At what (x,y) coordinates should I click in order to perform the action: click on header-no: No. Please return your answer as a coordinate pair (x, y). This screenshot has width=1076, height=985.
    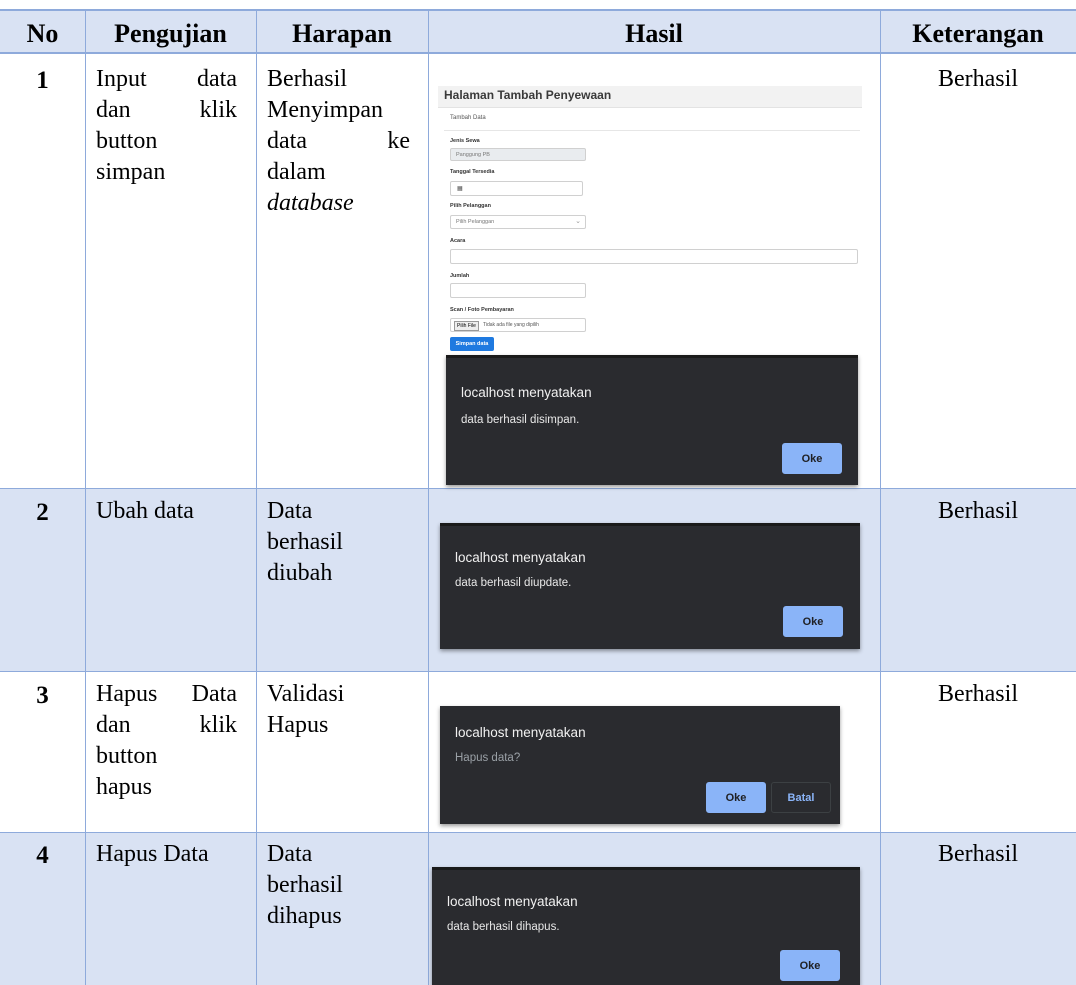
    Looking at the image, I should click on (42, 33).